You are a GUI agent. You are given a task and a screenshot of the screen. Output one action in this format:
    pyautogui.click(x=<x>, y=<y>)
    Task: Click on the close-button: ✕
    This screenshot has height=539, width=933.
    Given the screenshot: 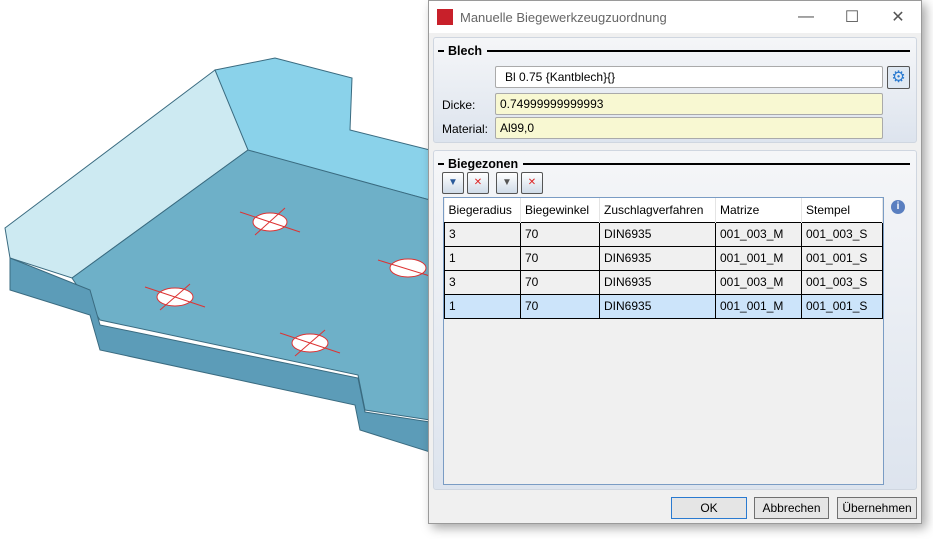 What is the action you would take?
    pyautogui.click(x=898, y=17)
    